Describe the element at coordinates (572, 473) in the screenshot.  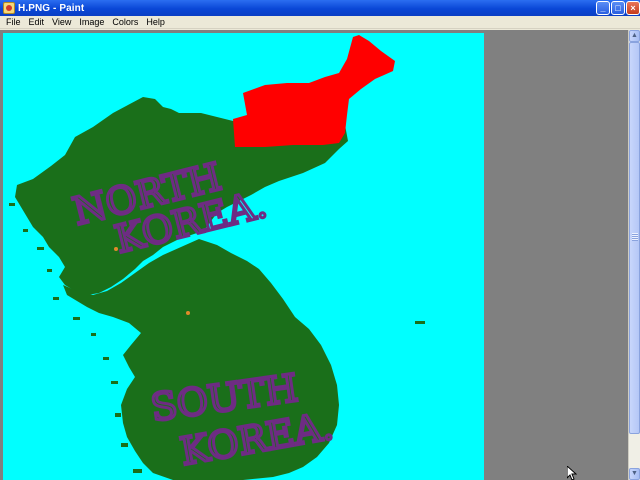
I see `mouse-cursor-icon` at that location.